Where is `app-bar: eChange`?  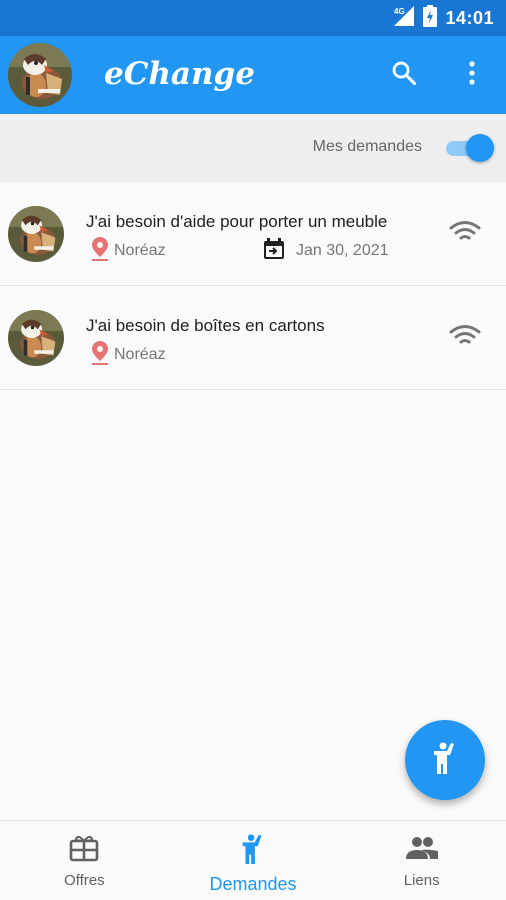
app-bar: eChange is located at coordinates (253, 75).